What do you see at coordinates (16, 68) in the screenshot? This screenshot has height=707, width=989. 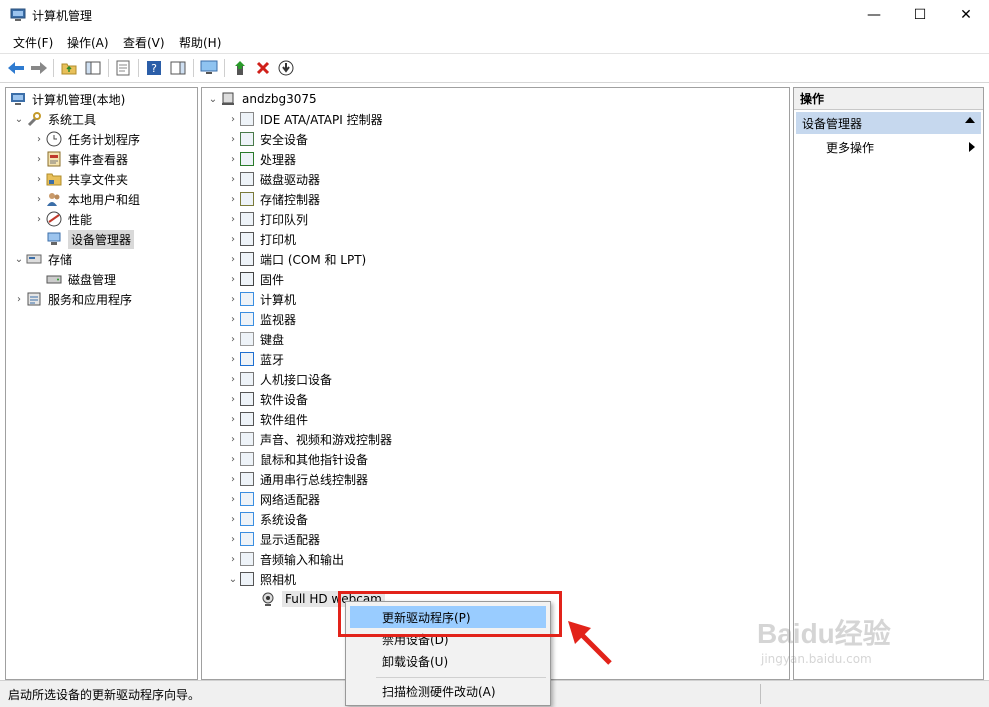 I see `back-icon` at bounding box center [16, 68].